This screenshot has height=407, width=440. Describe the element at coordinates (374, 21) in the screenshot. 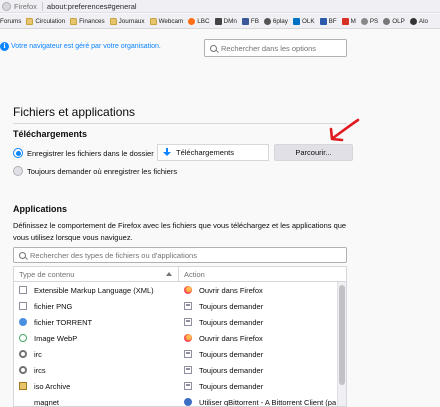

I see `bookmark-label: PS` at that location.